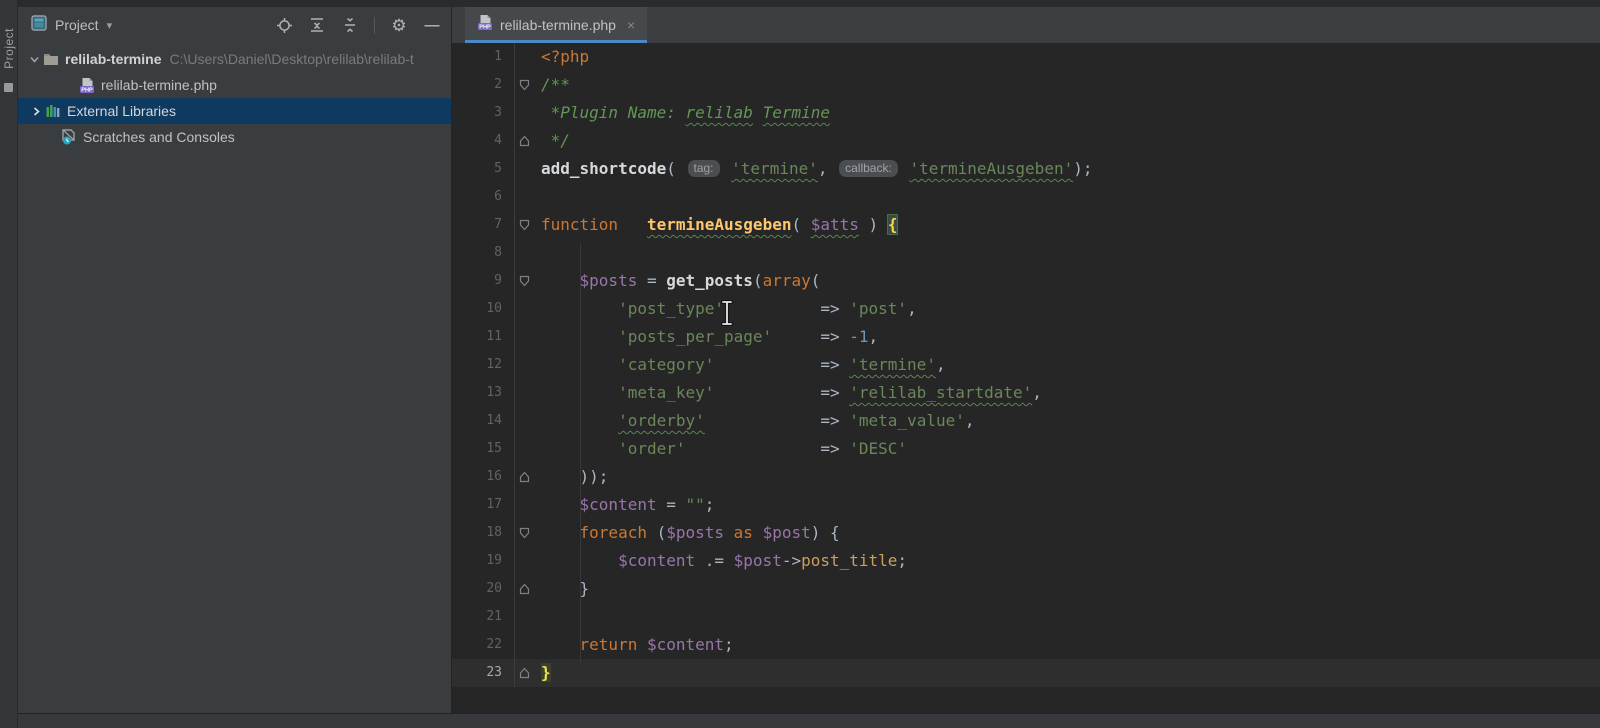  I want to click on code-text: 'order' => 'DESC', so click(763, 448).